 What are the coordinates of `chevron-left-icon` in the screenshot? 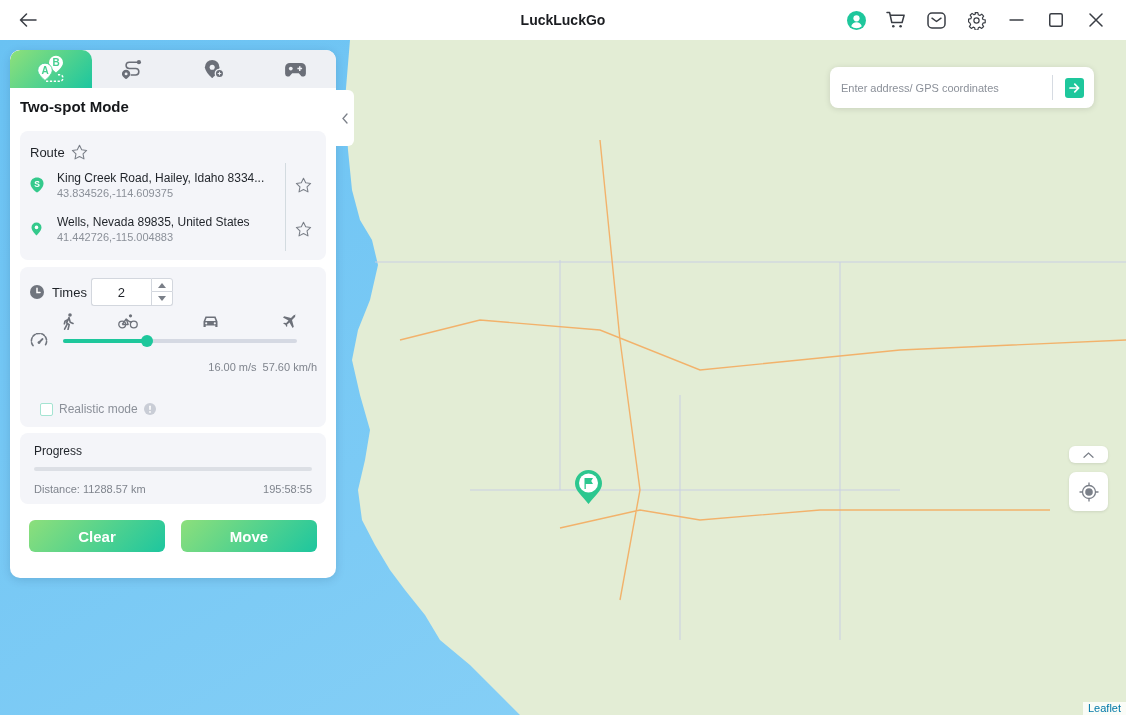 It's located at (345, 118).